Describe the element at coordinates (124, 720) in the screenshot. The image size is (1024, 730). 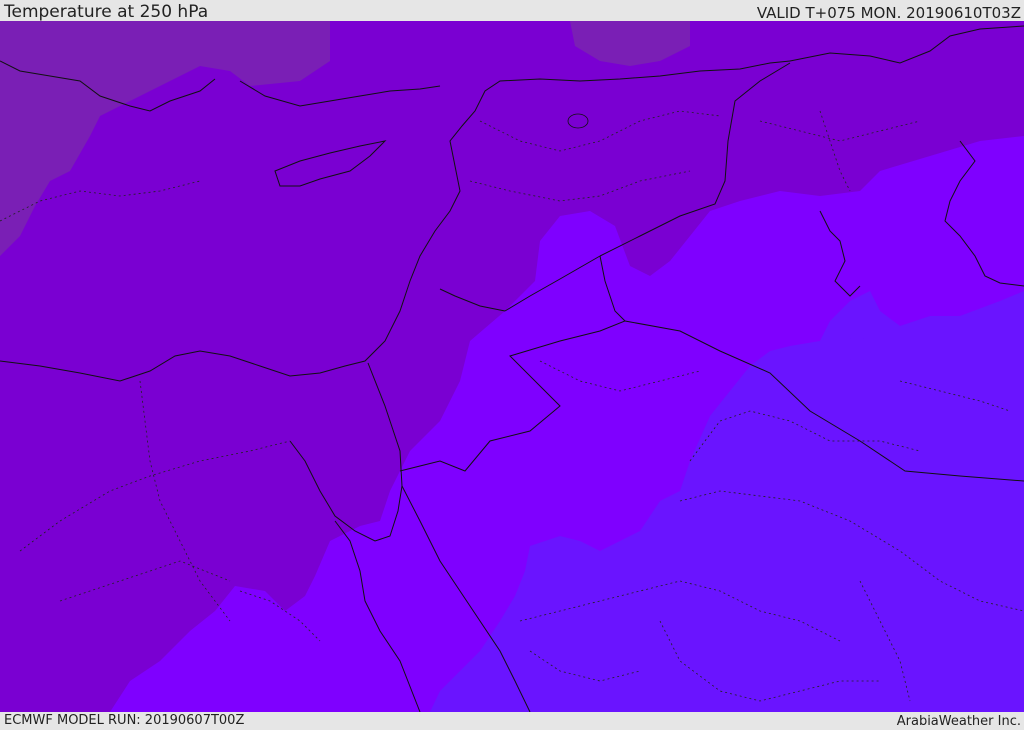
I see `model-run: ECMWF MODEL RUN: 20190607T00Z` at that location.